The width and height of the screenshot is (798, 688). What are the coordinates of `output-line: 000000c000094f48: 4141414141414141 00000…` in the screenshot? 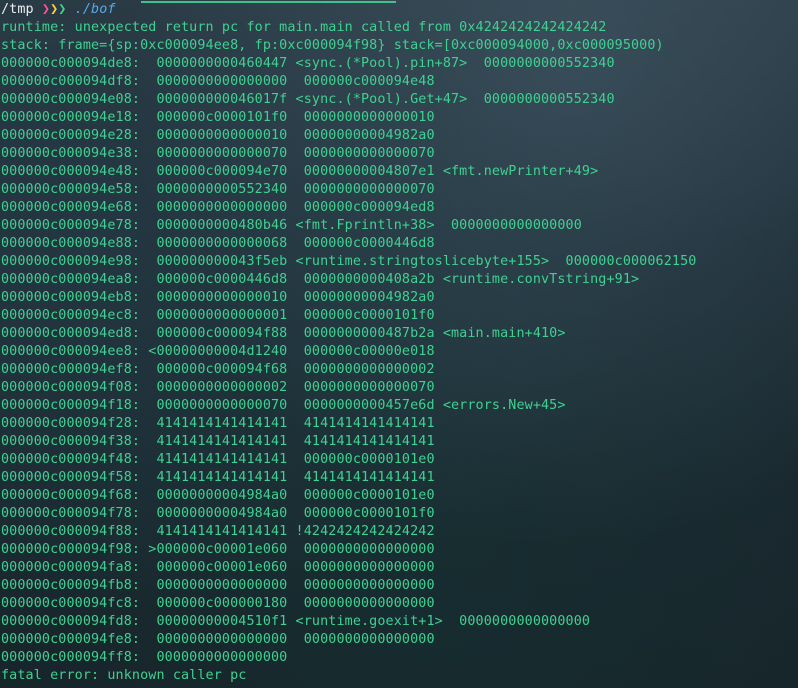 It's located at (218, 459).